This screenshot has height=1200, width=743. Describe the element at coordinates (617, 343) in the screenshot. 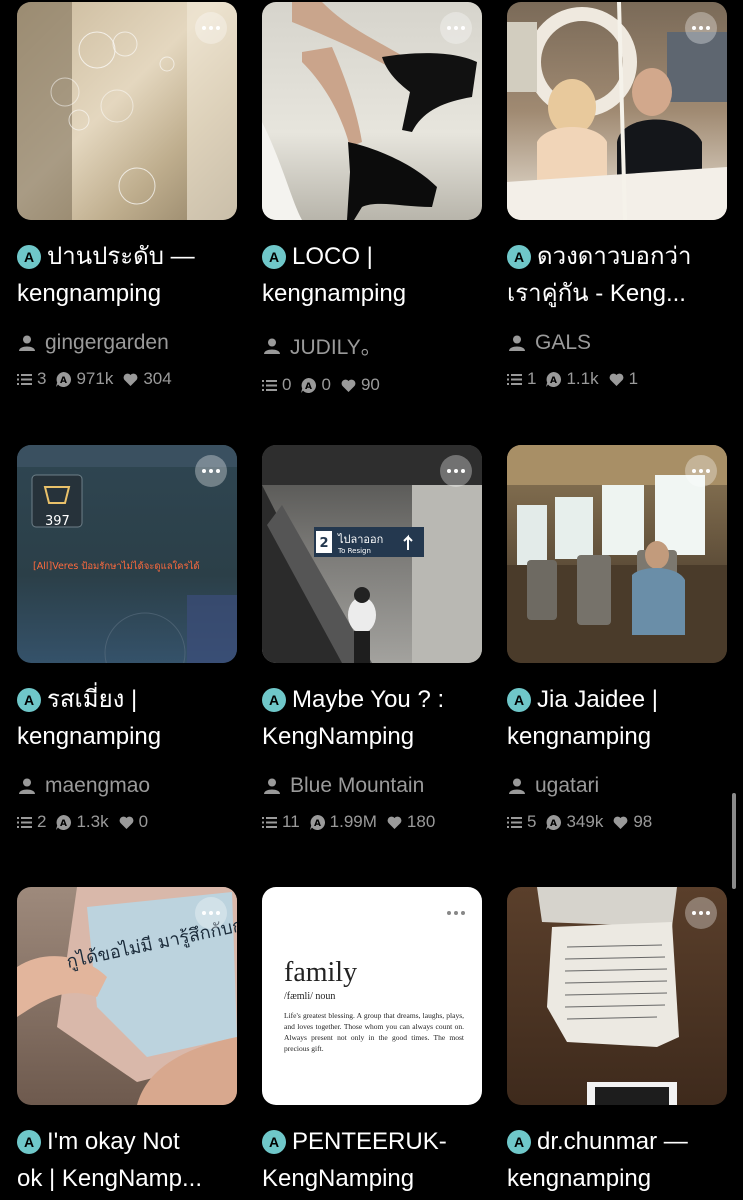

I see `story-author: GALS` at that location.